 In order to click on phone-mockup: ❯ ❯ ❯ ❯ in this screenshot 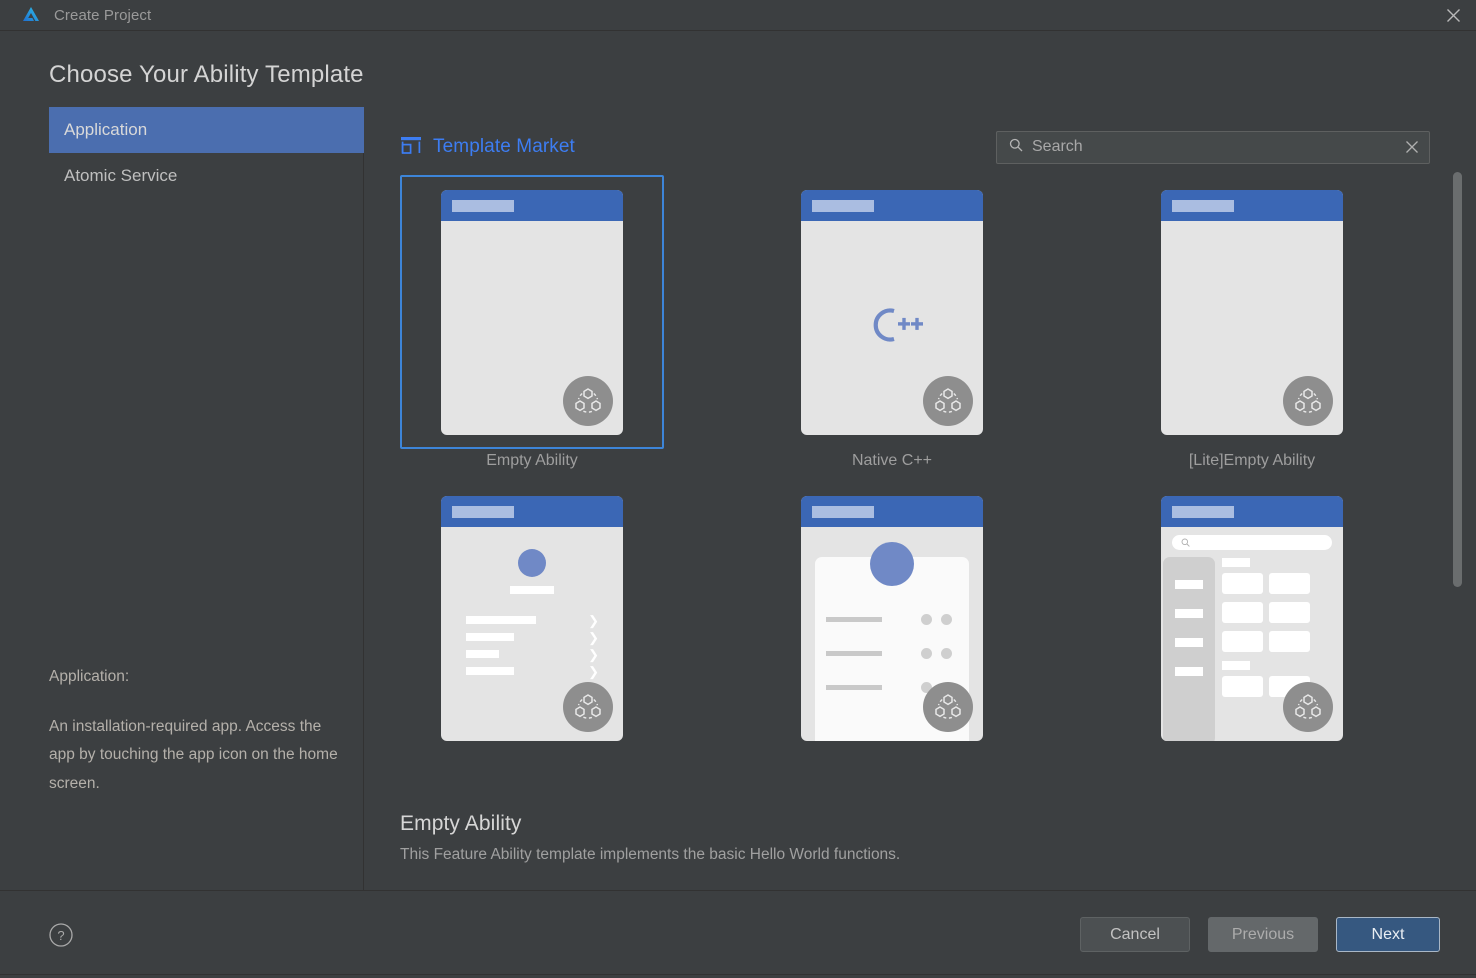, I will do `click(532, 618)`.